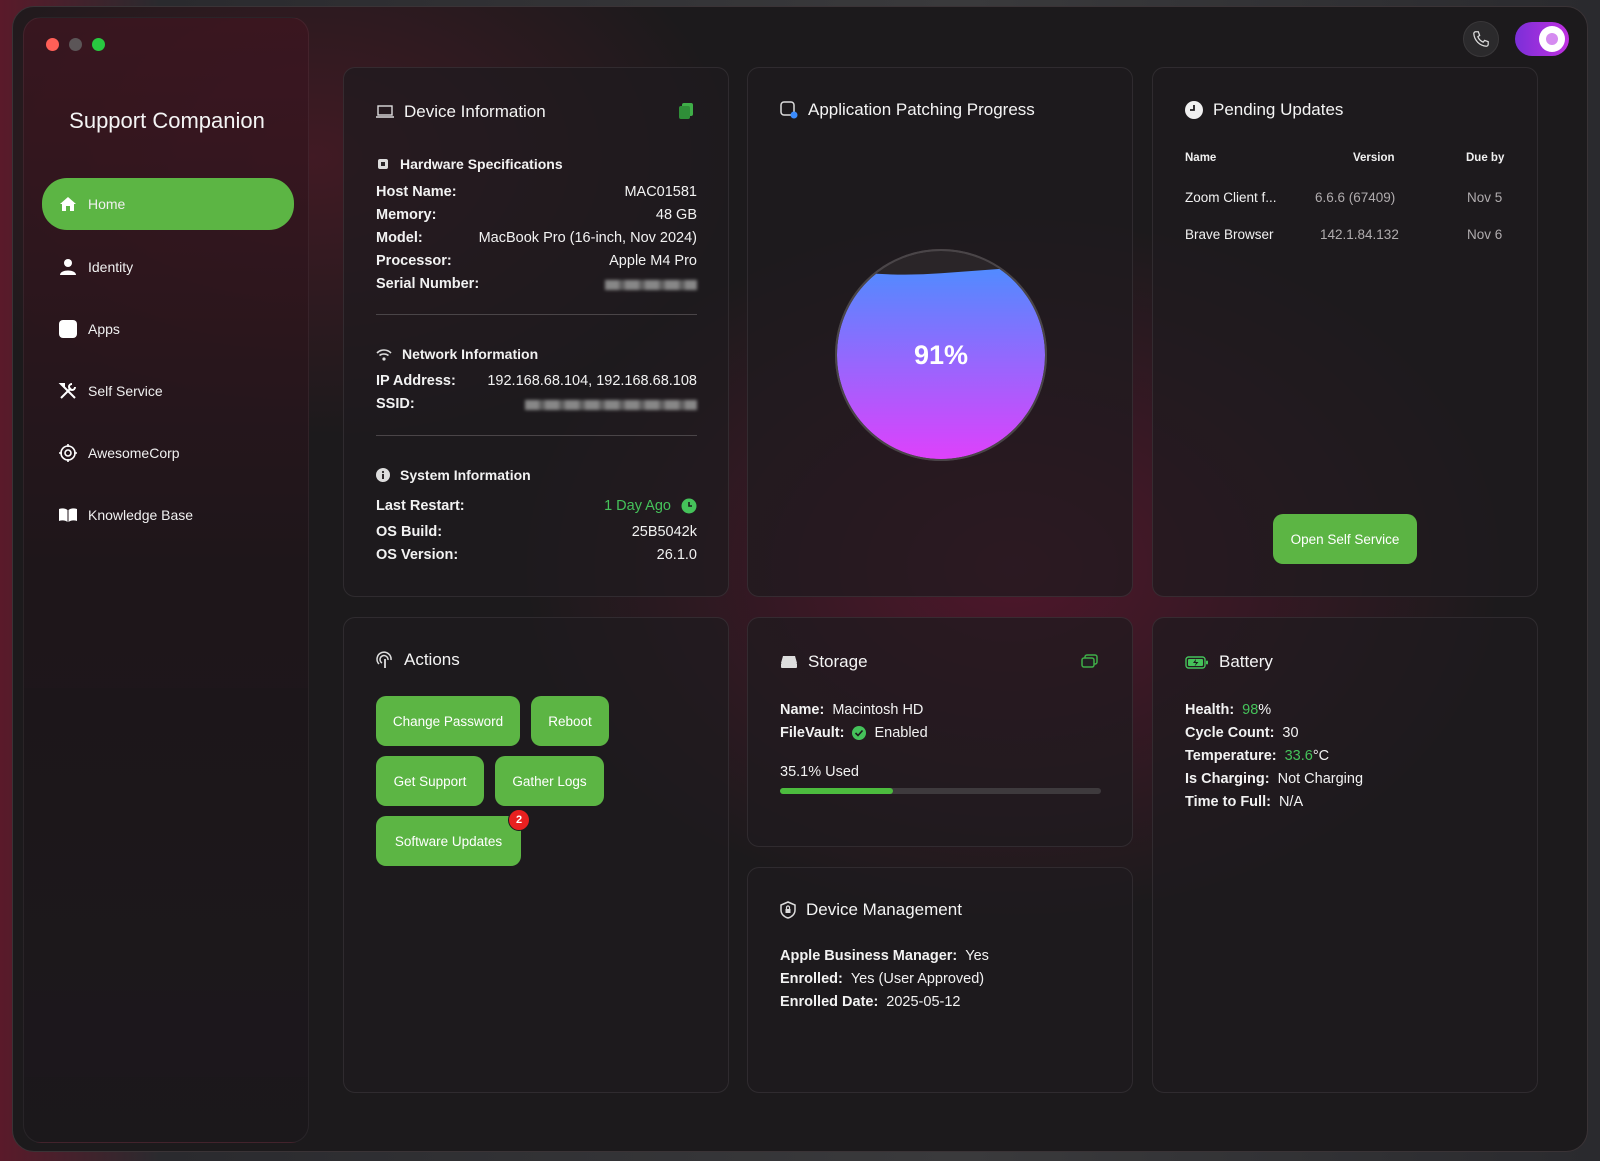  I want to click on app-title: Support Companion, so click(167, 120).